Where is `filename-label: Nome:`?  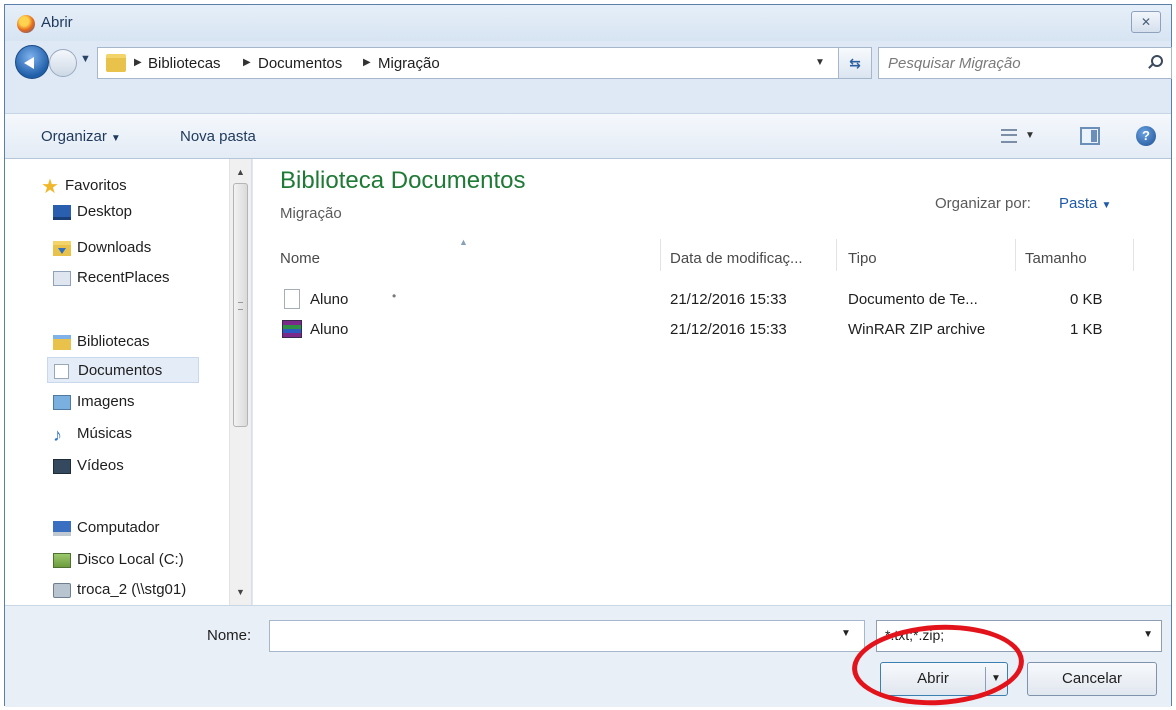 filename-label: Nome: is located at coordinates (229, 635).